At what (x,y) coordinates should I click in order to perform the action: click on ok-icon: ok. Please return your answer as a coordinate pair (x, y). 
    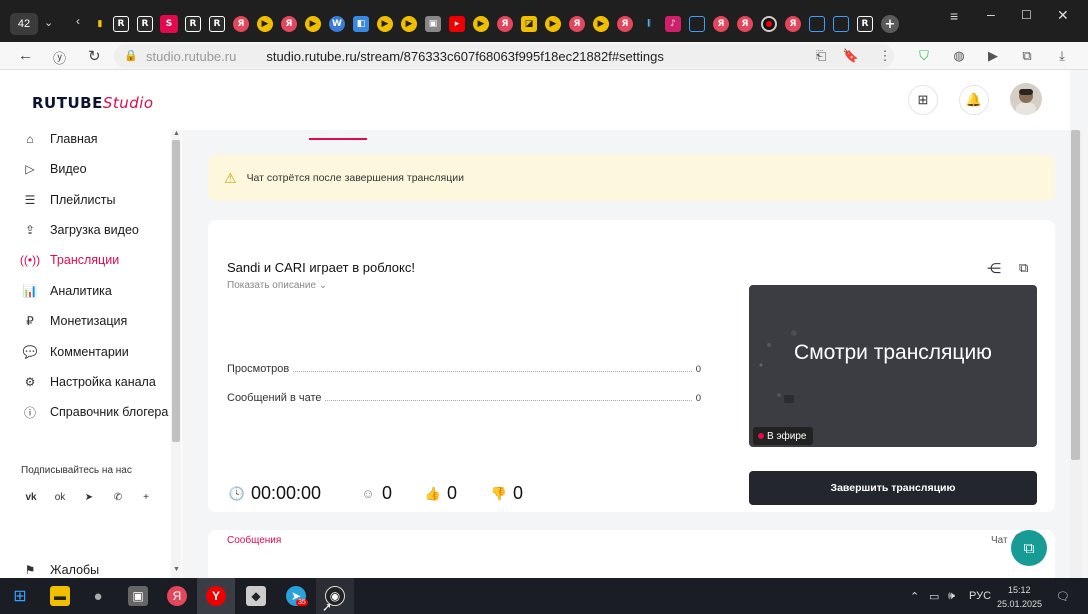
    Looking at the image, I should click on (60, 497).